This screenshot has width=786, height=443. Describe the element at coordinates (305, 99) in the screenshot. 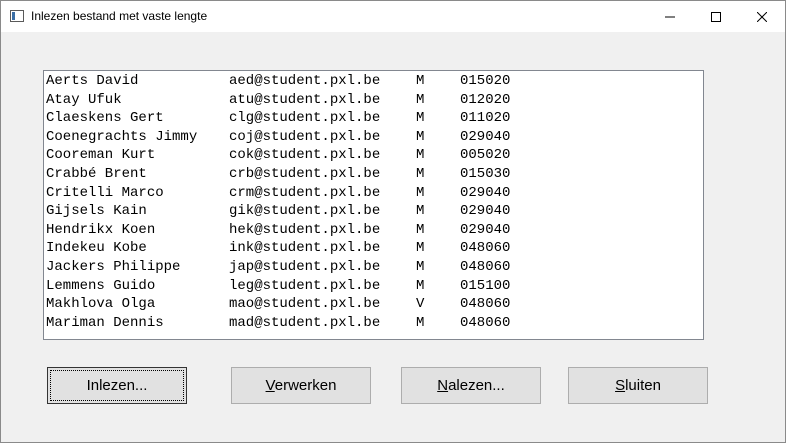

I see `list-item-email: atu@student.pxl.be` at that location.